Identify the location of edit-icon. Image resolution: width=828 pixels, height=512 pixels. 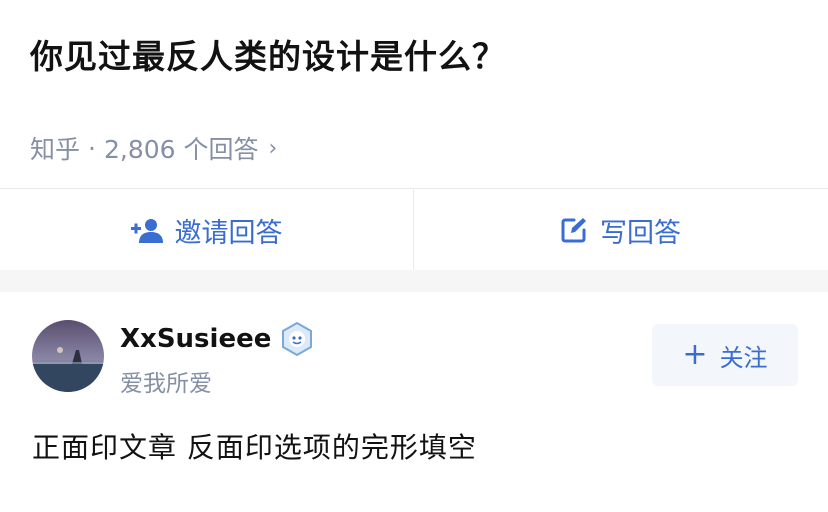
(573, 230).